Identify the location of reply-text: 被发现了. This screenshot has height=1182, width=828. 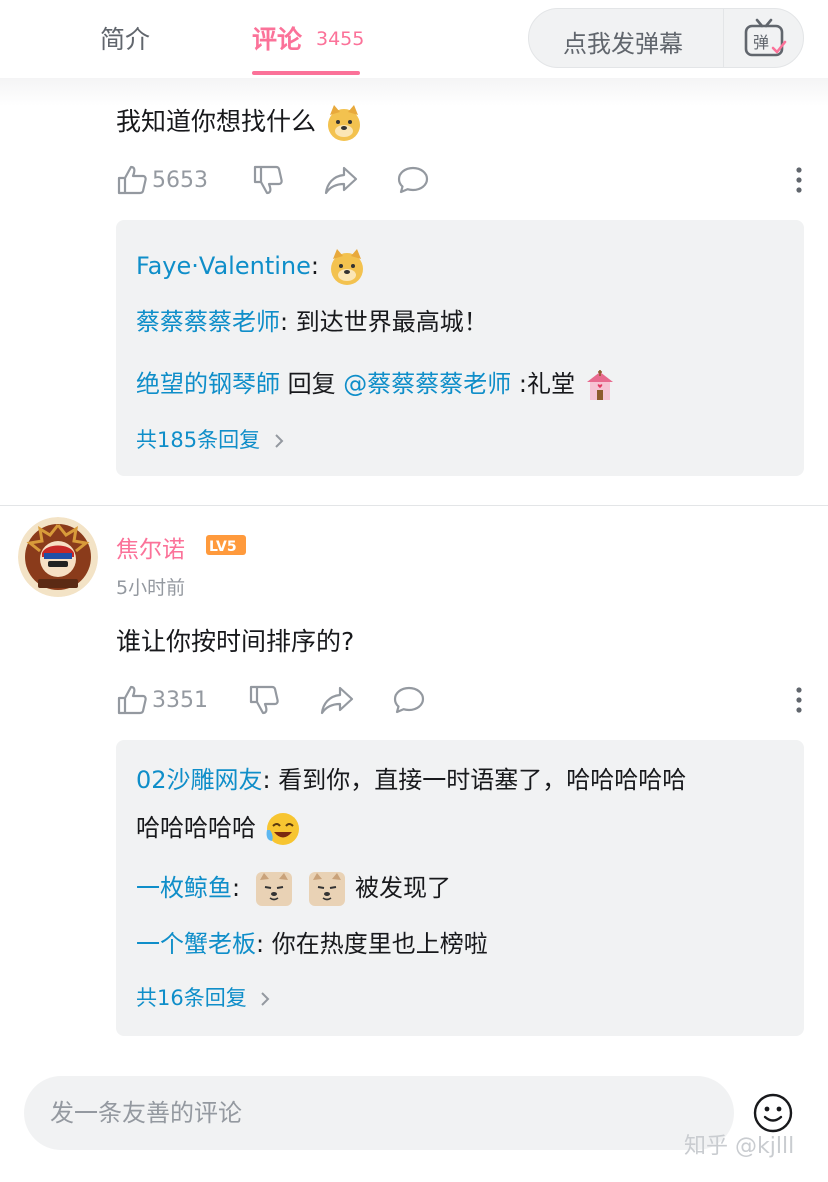
(403, 888).